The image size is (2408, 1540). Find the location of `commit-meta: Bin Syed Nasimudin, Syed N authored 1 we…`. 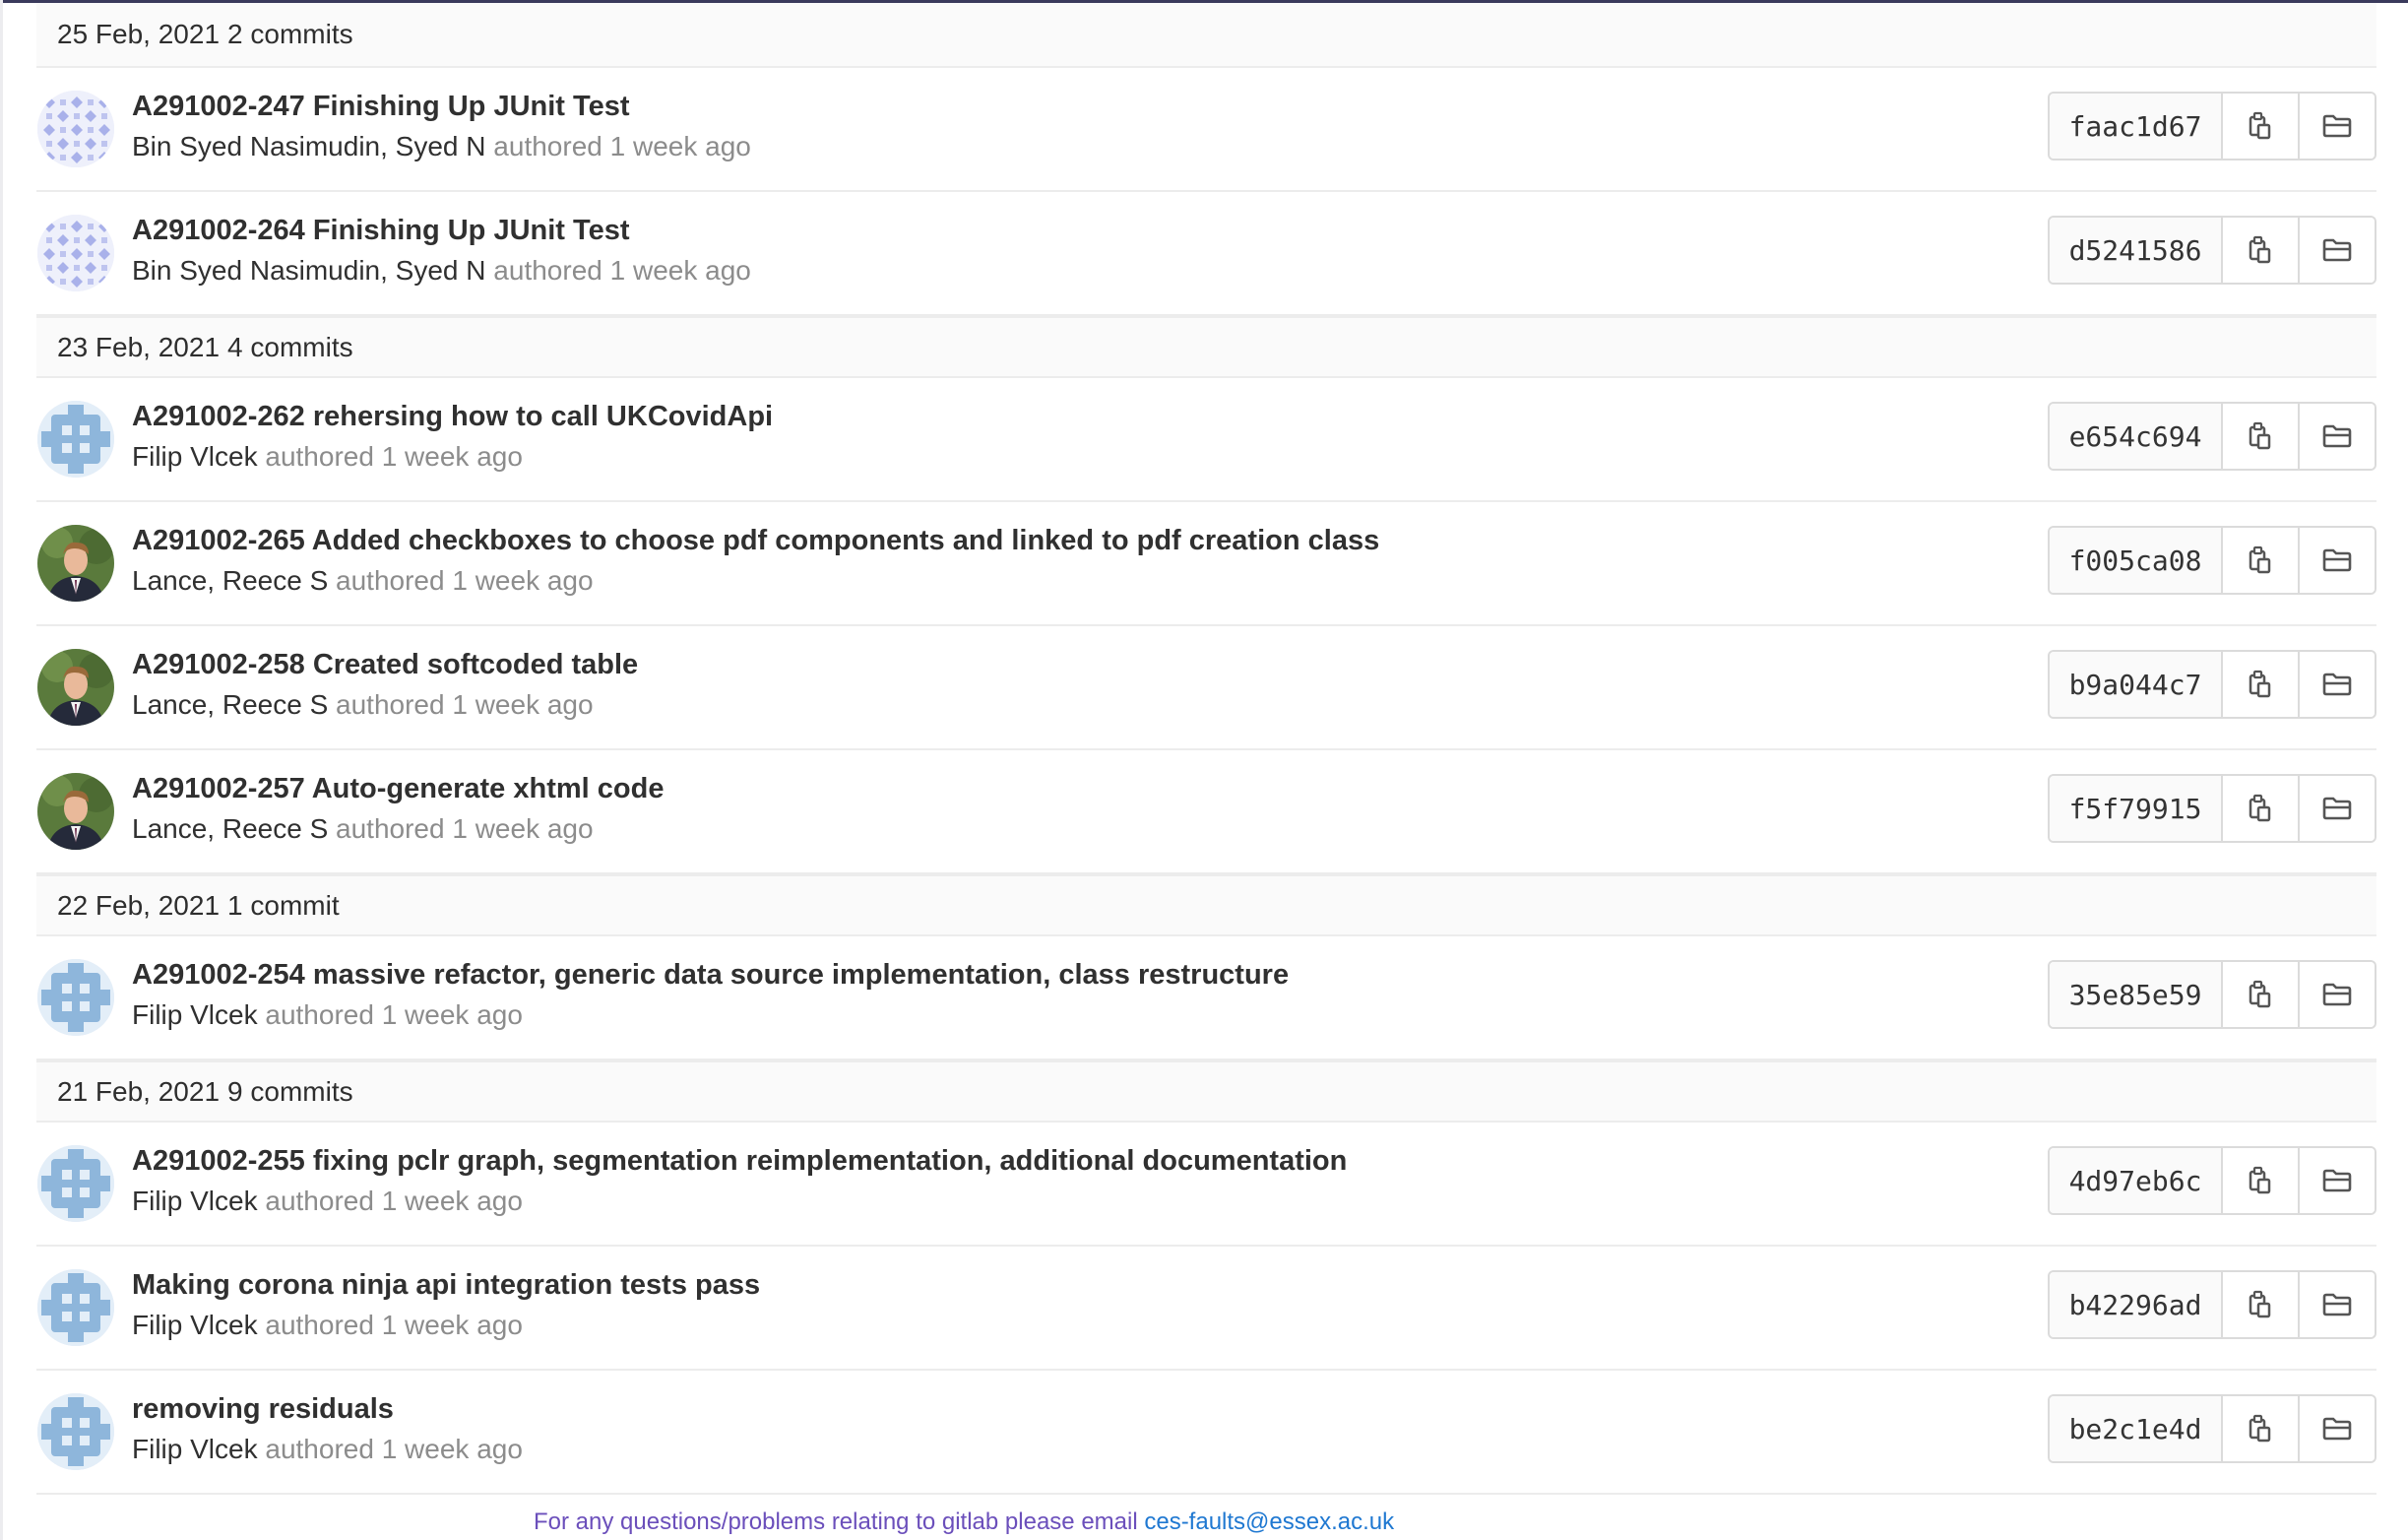

commit-meta: Bin Syed Nasimudin, Syed N authored 1 we… is located at coordinates (441, 271).